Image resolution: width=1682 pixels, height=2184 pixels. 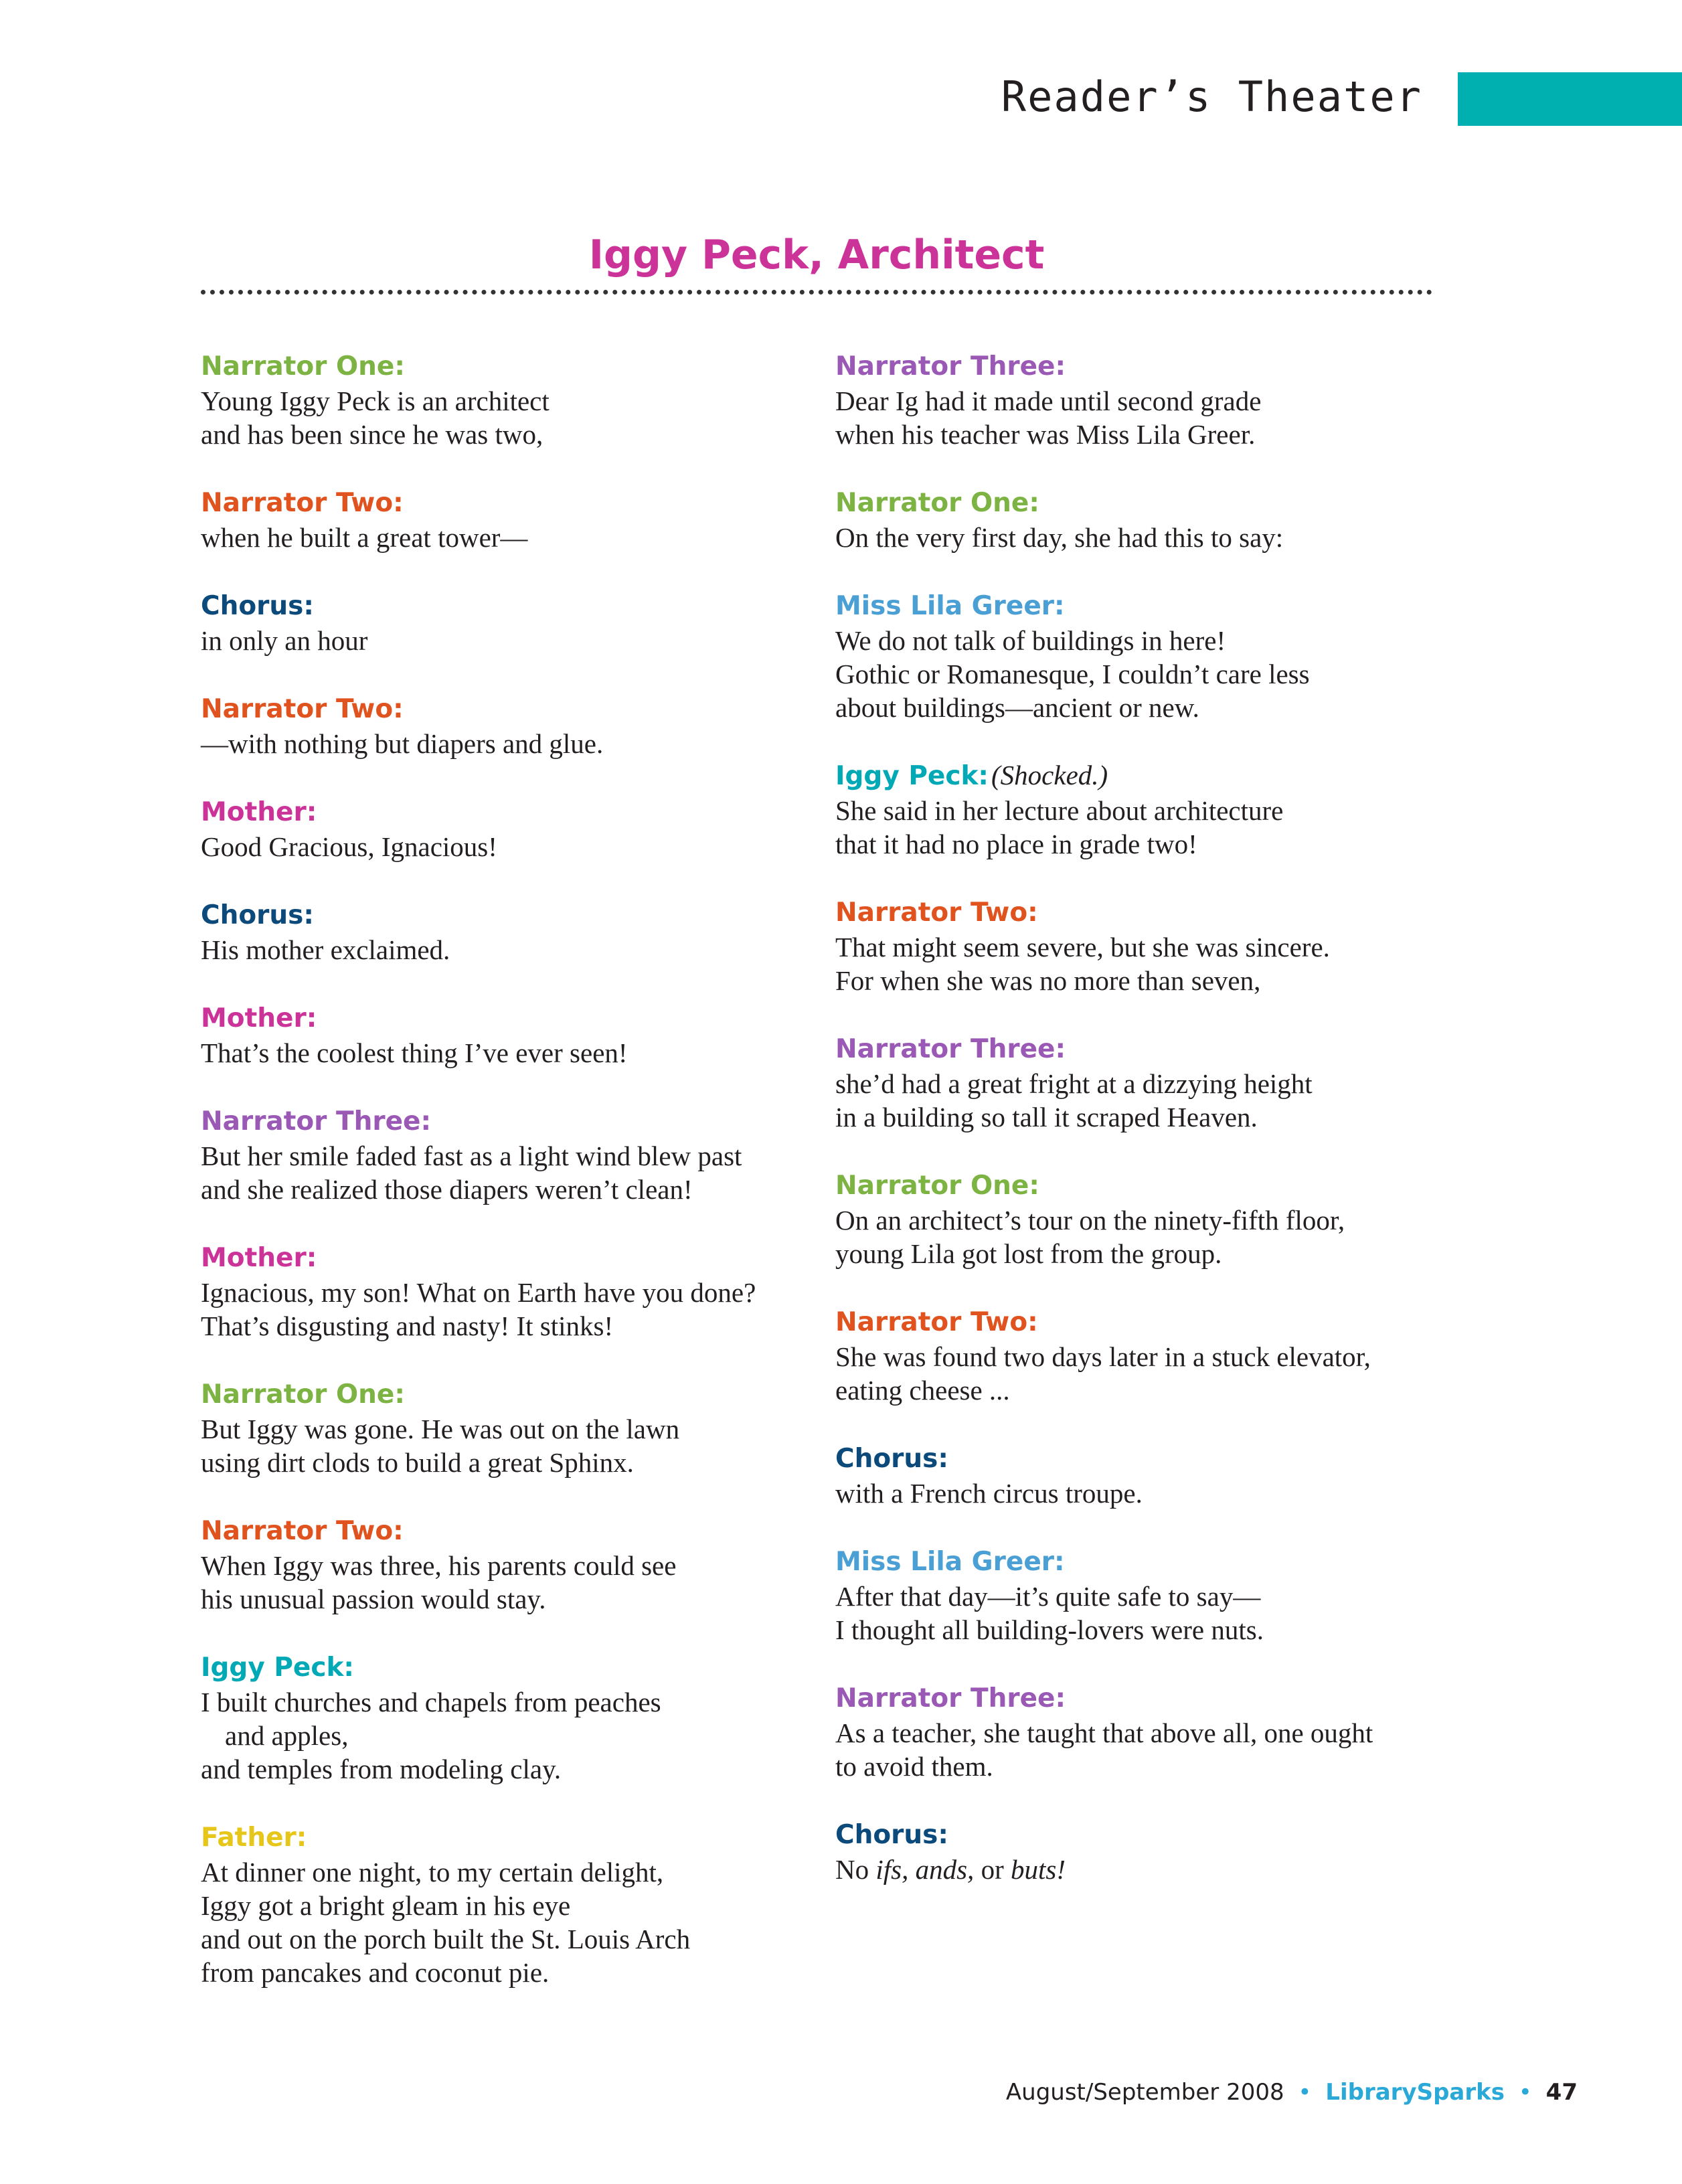 I want to click on dialogue-line: Dear Ig had it made until second grade, so click(x=1048, y=401).